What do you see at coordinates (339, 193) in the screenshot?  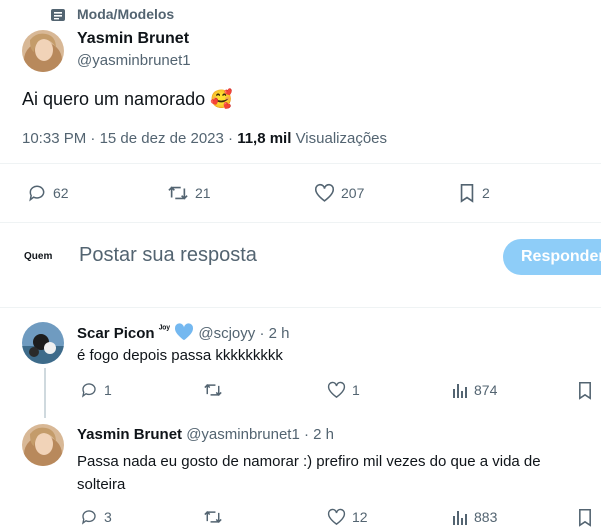 I see `like-action: 207` at bounding box center [339, 193].